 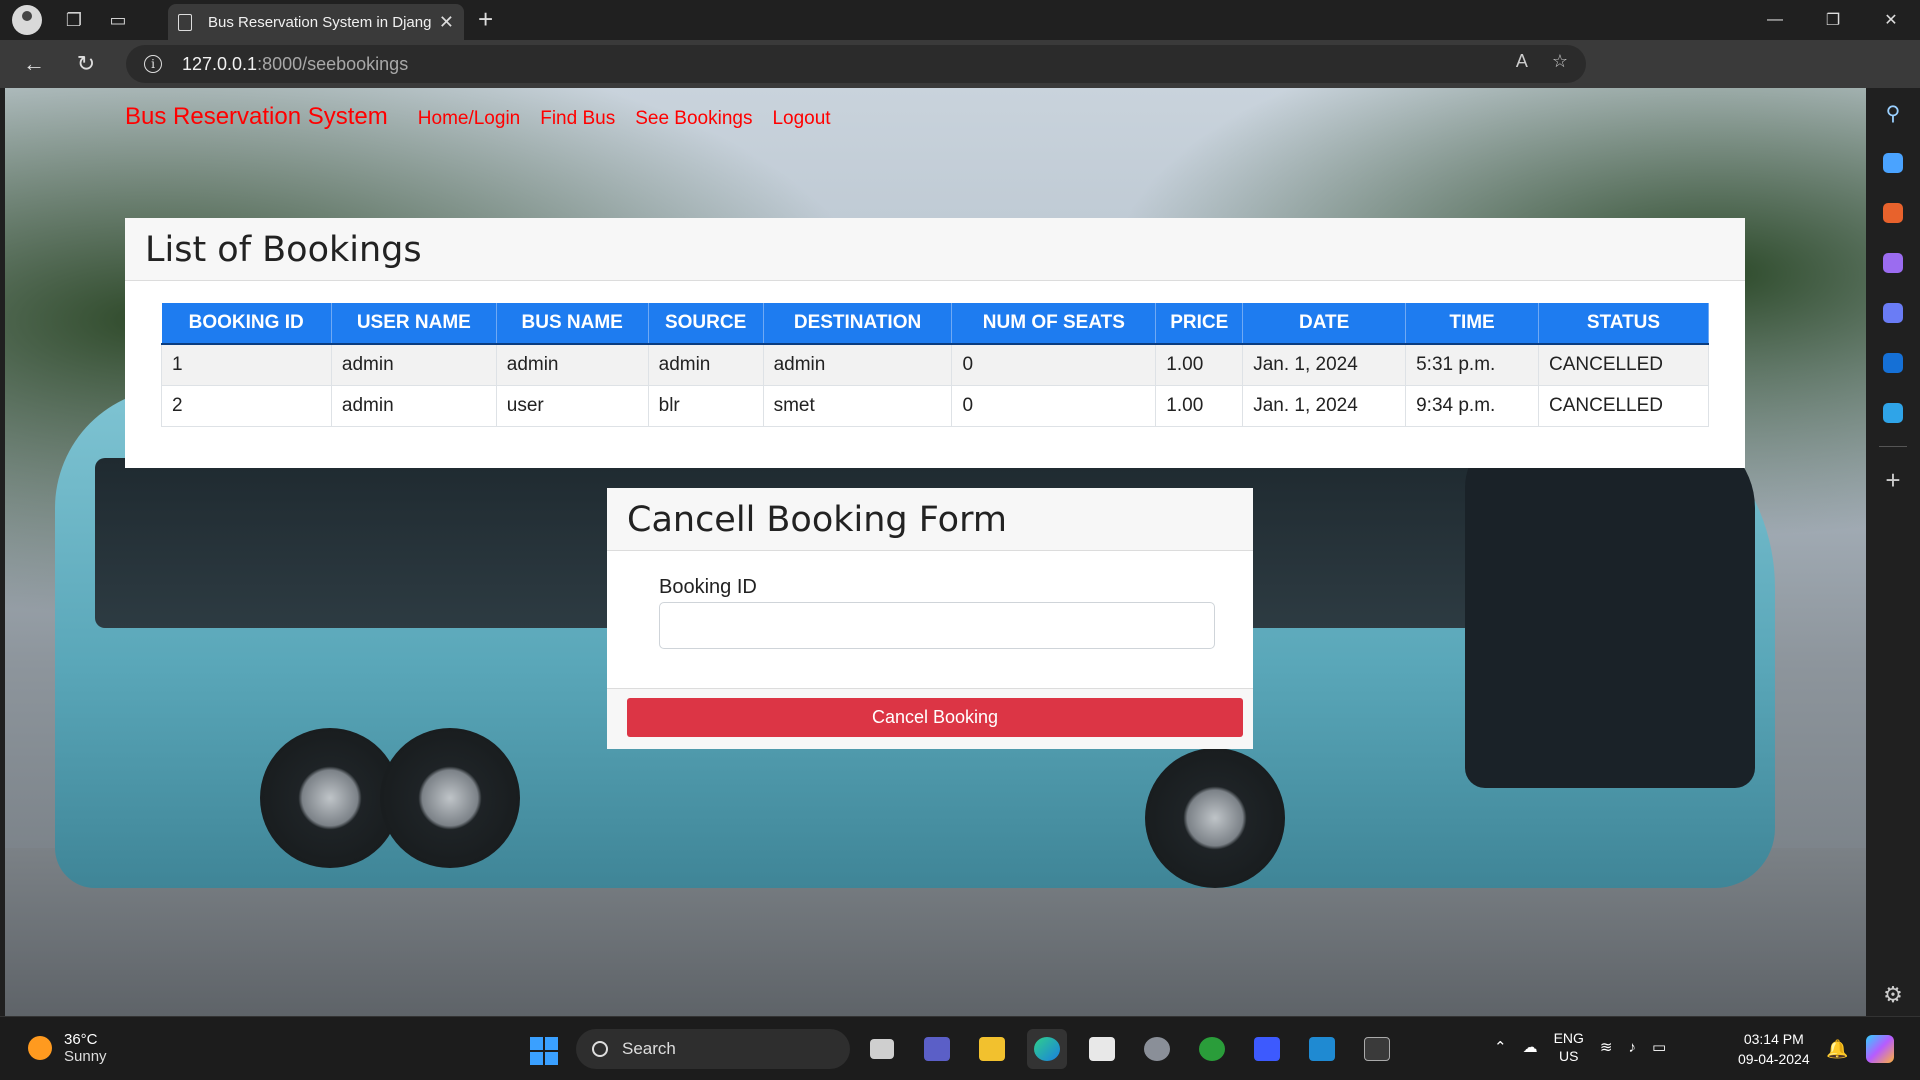 I want to click on weather-condition: Sunny, so click(x=85, y=1056).